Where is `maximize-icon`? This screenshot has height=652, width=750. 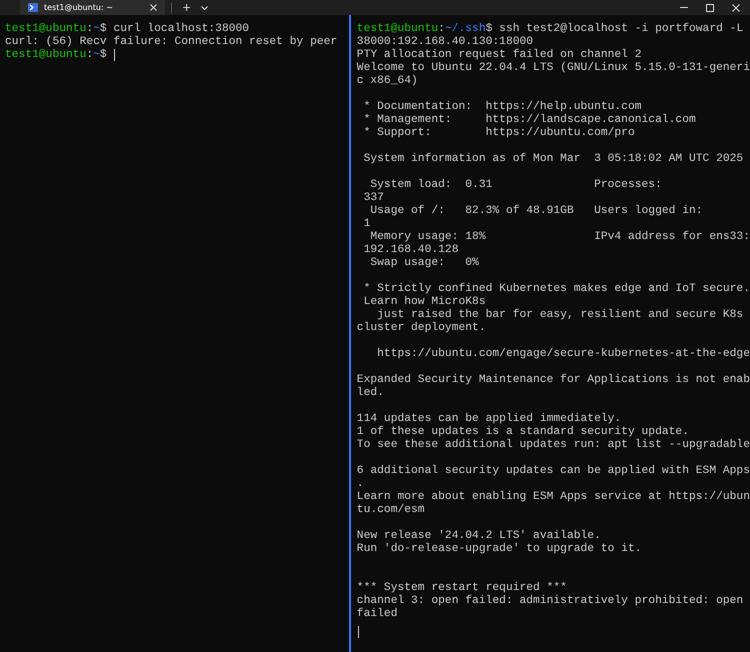
maximize-icon is located at coordinates (710, 8).